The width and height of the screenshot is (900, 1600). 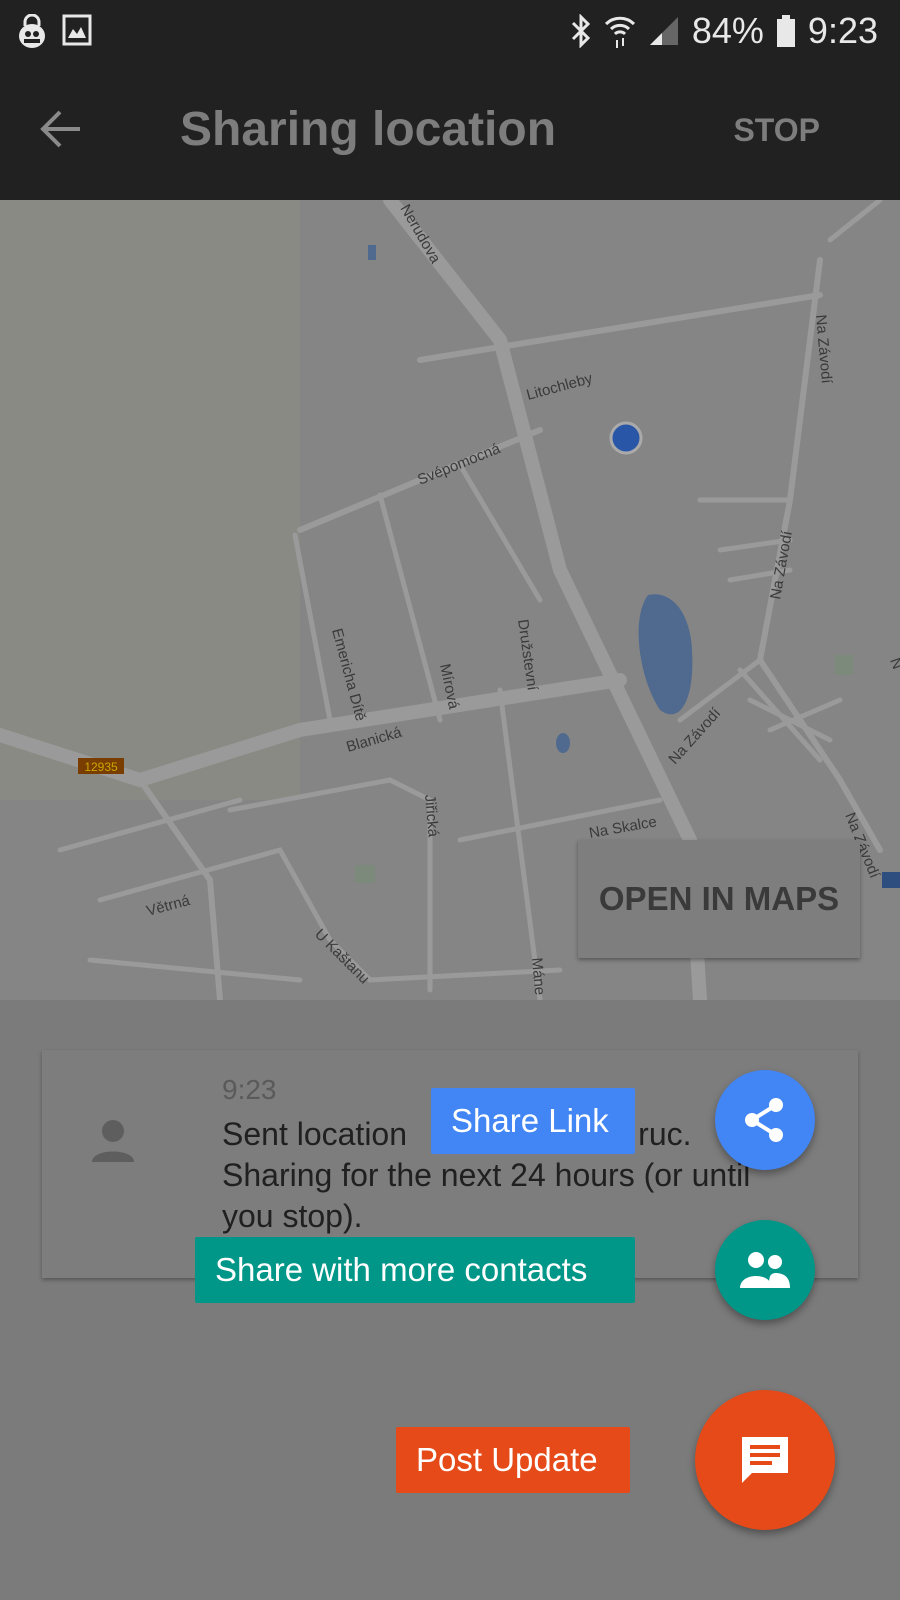 I want to click on share-icon, so click(x=764, y=1120).